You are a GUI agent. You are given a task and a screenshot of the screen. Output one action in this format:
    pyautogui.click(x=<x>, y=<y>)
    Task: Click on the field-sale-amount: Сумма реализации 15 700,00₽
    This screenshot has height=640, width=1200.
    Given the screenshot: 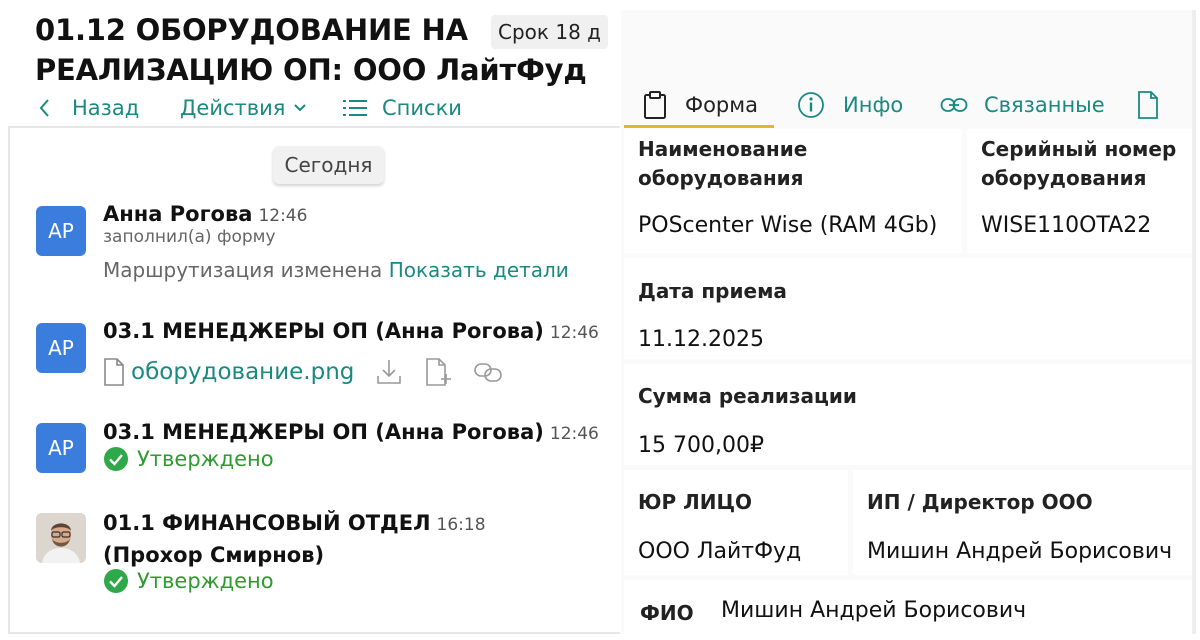 What is the action you would take?
    pyautogui.click(x=908, y=414)
    